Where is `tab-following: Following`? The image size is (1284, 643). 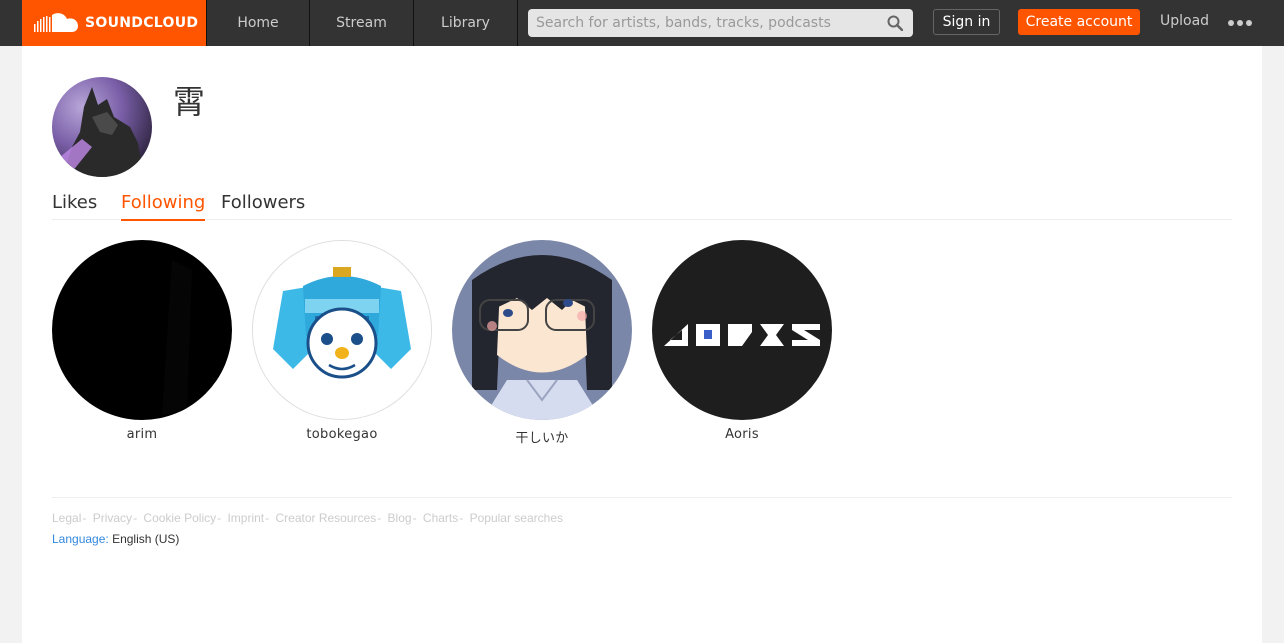
tab-following: Following is located at coordinates (163, 206).